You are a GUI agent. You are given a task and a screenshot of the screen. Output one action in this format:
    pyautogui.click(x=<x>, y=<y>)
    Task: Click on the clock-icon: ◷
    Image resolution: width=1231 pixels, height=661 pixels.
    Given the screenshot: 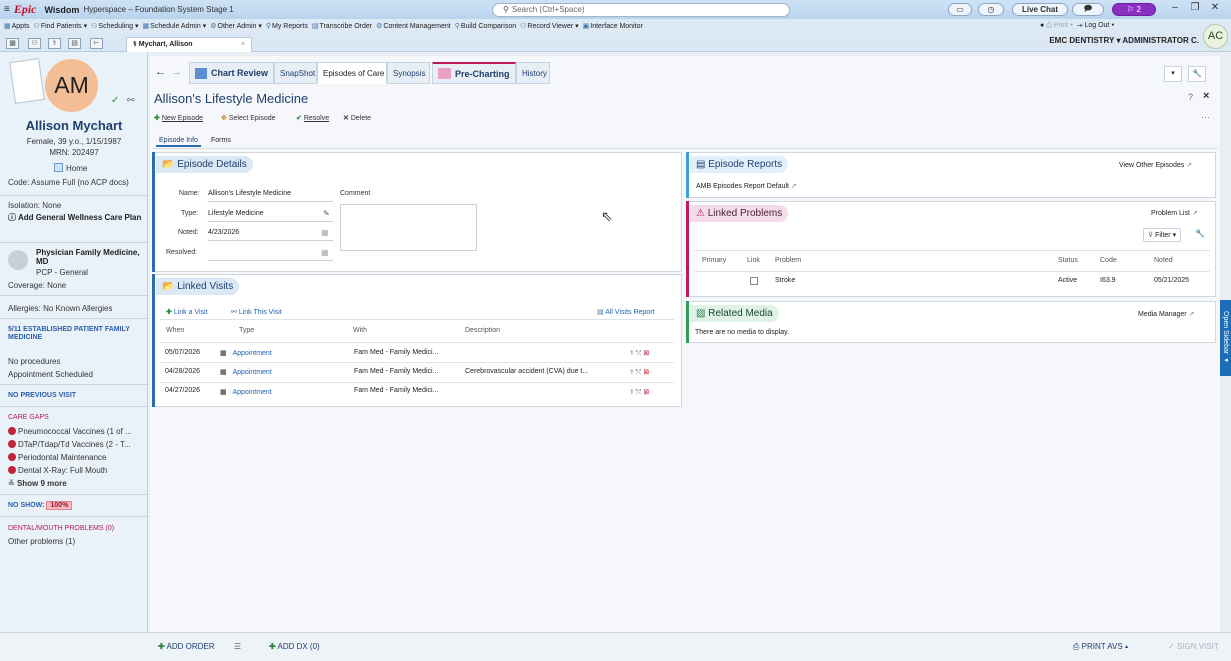 What is the action you would take?
    pyautogui.click(x=991, y=9)
    